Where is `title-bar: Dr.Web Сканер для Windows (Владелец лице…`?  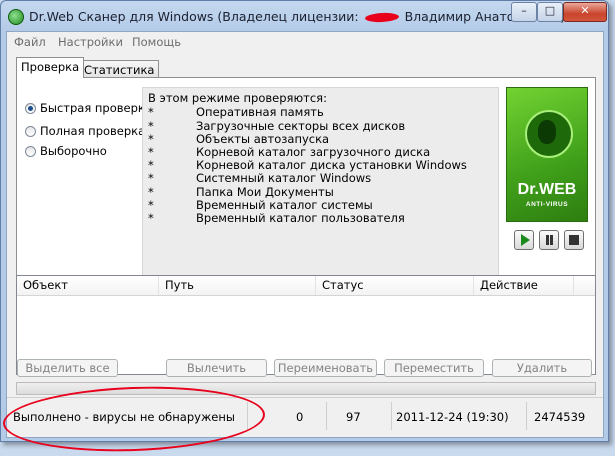 title-bar: Dr.Web Сканер для Windows (Владелец лице… is located at coordinates (304, 16).